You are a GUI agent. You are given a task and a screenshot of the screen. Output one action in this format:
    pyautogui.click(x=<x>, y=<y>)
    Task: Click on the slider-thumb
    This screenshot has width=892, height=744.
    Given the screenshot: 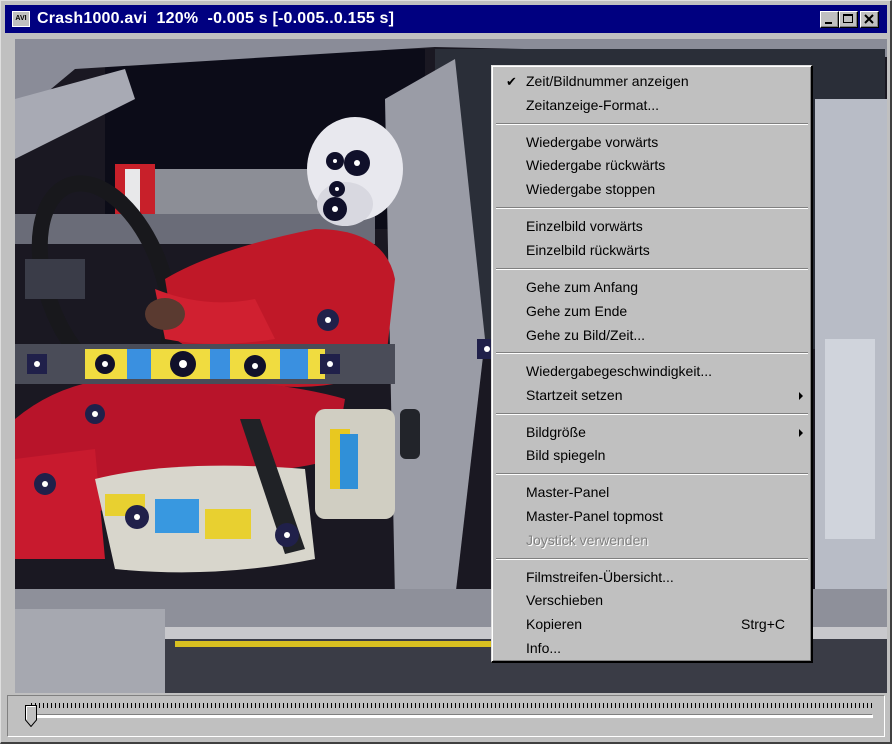 What is the action you would take?
    pyautogui.click(x=31, y=716)
    